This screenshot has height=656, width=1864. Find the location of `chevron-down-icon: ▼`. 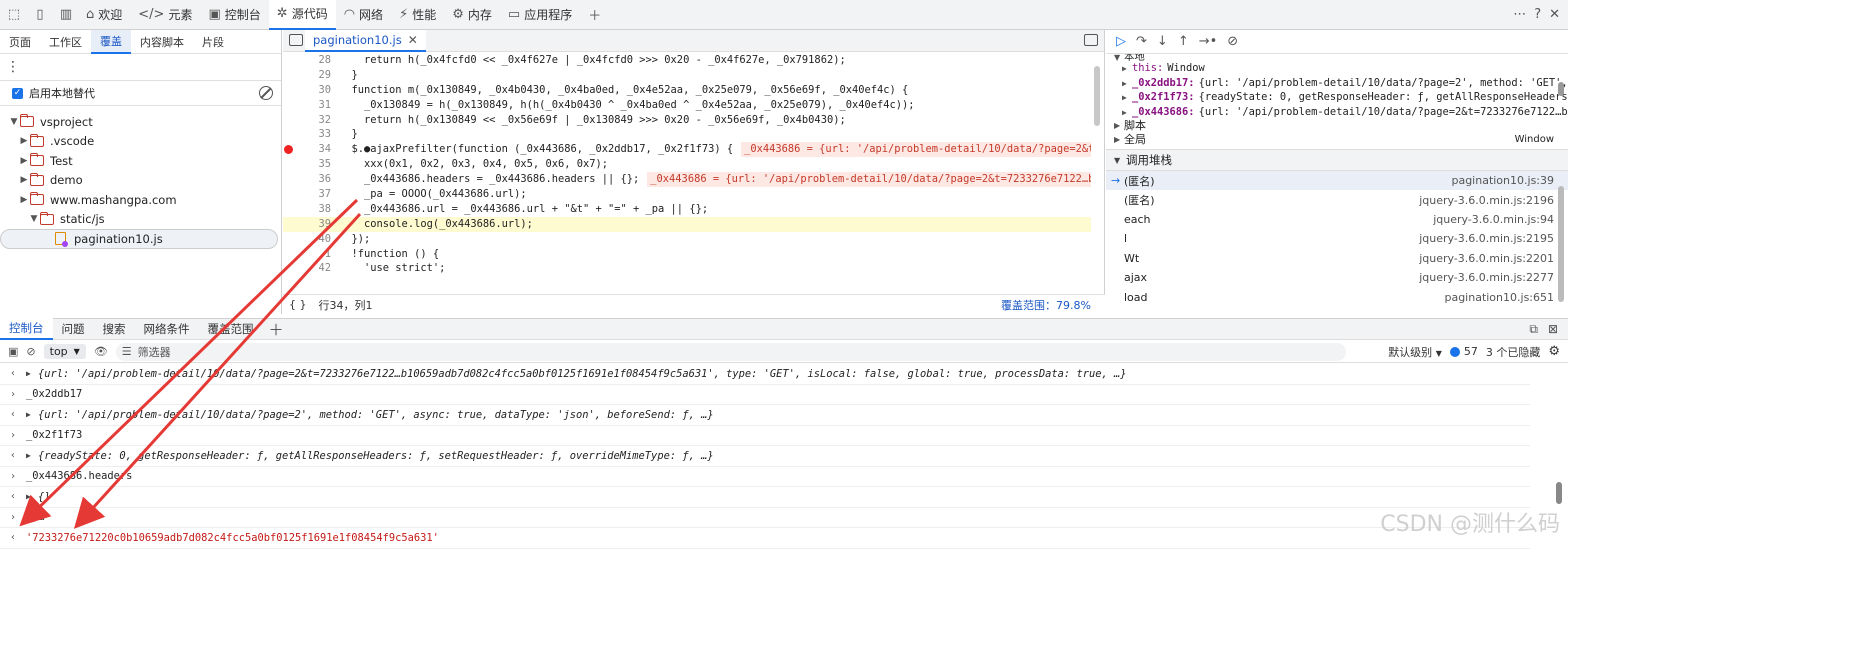

chevron-down-icon: ▼ is located at coordinates (14, 122).